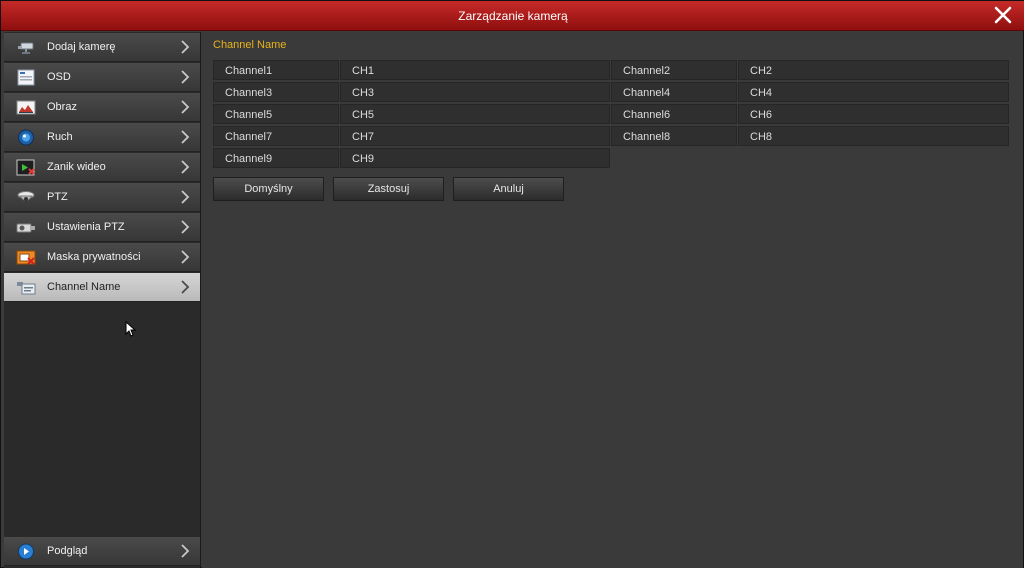 The height and width of the screenshot is (568, 1024). I want to click on mouse-cursor-icon, so click(131, 329).